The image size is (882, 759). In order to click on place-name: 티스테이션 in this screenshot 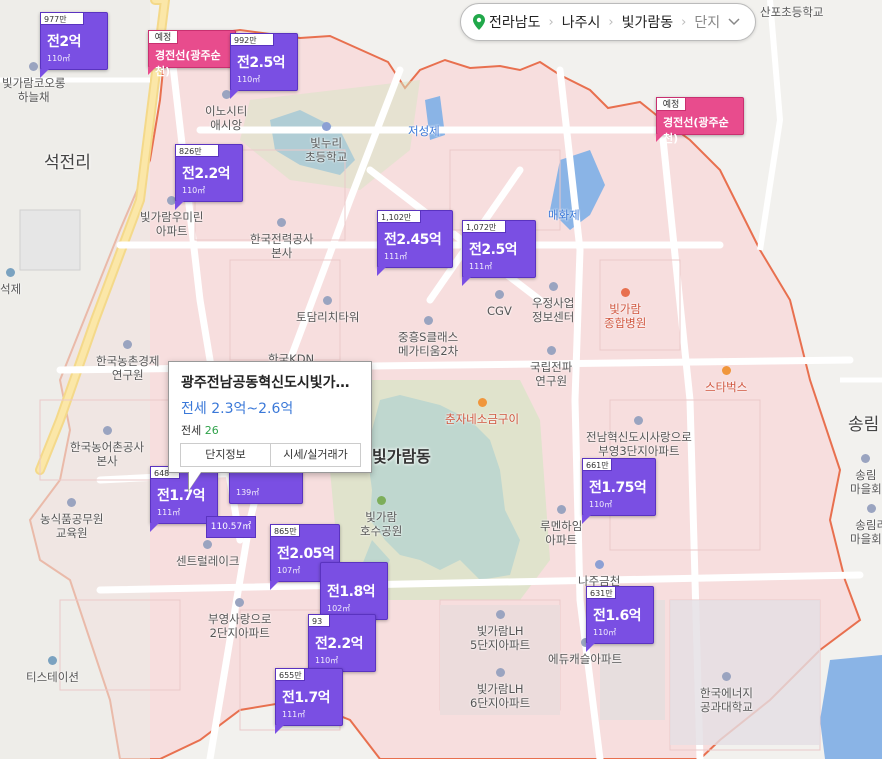, I will do `click(52, 677)`.